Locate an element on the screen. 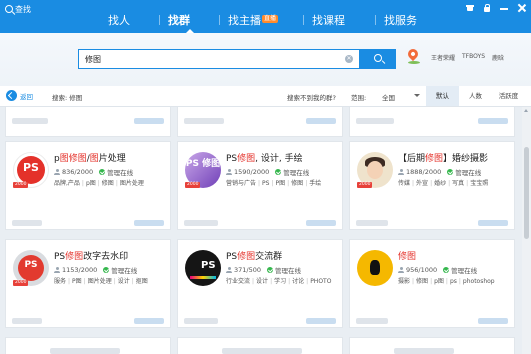 This screenshot has height=354, width=531. back-button: 返回 is located at coordinates (19, 95).